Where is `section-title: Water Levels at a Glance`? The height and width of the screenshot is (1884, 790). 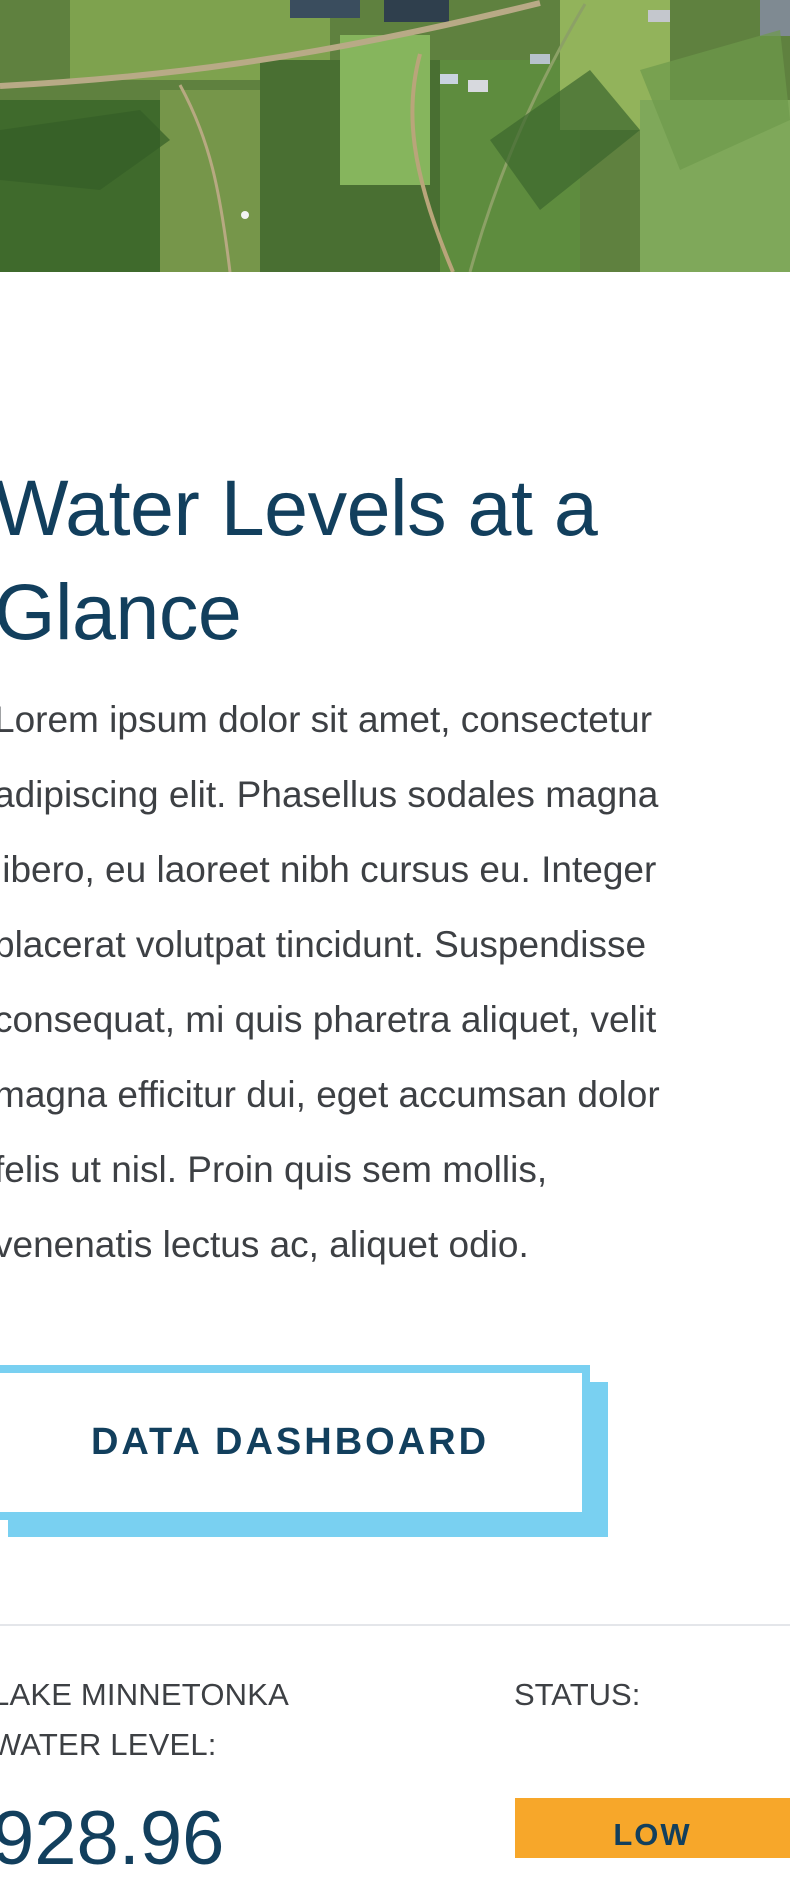 section-title: Water Levels at a Glance is located at coordinates (299, 559).